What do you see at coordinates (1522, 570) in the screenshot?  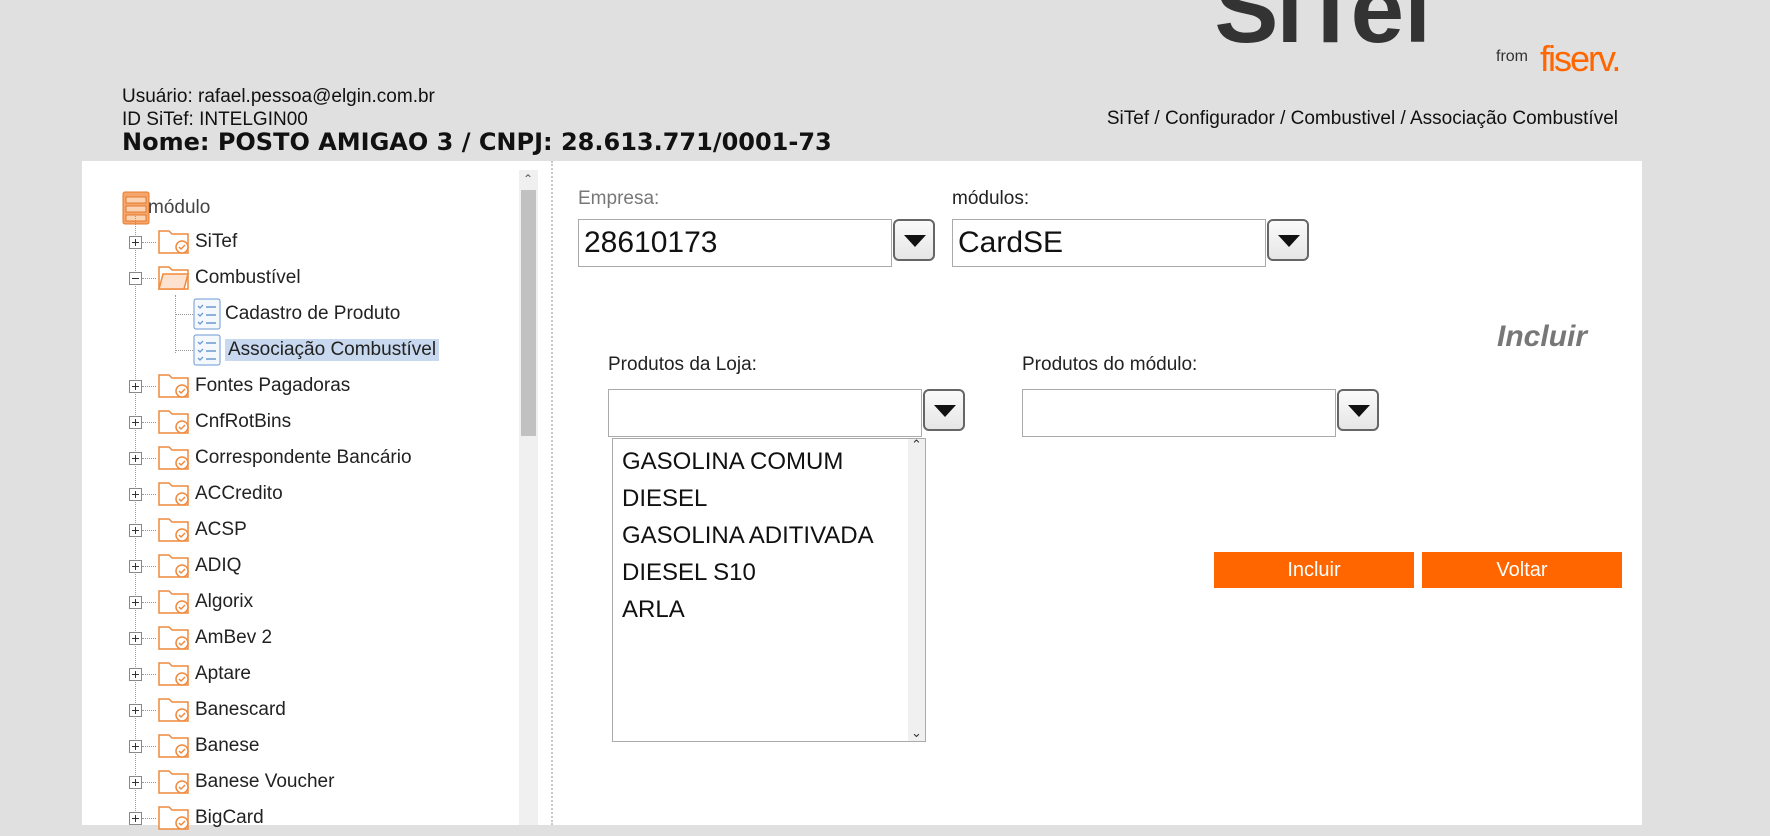 I see `voltar-button: Voltar` at bounding box center [1522, 570].